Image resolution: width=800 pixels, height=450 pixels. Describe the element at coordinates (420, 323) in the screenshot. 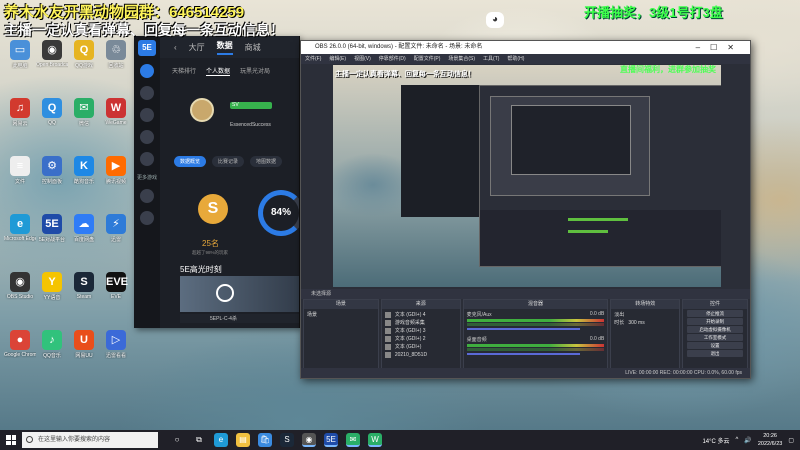

I see `source-item: 游戏音频采集` at that location.